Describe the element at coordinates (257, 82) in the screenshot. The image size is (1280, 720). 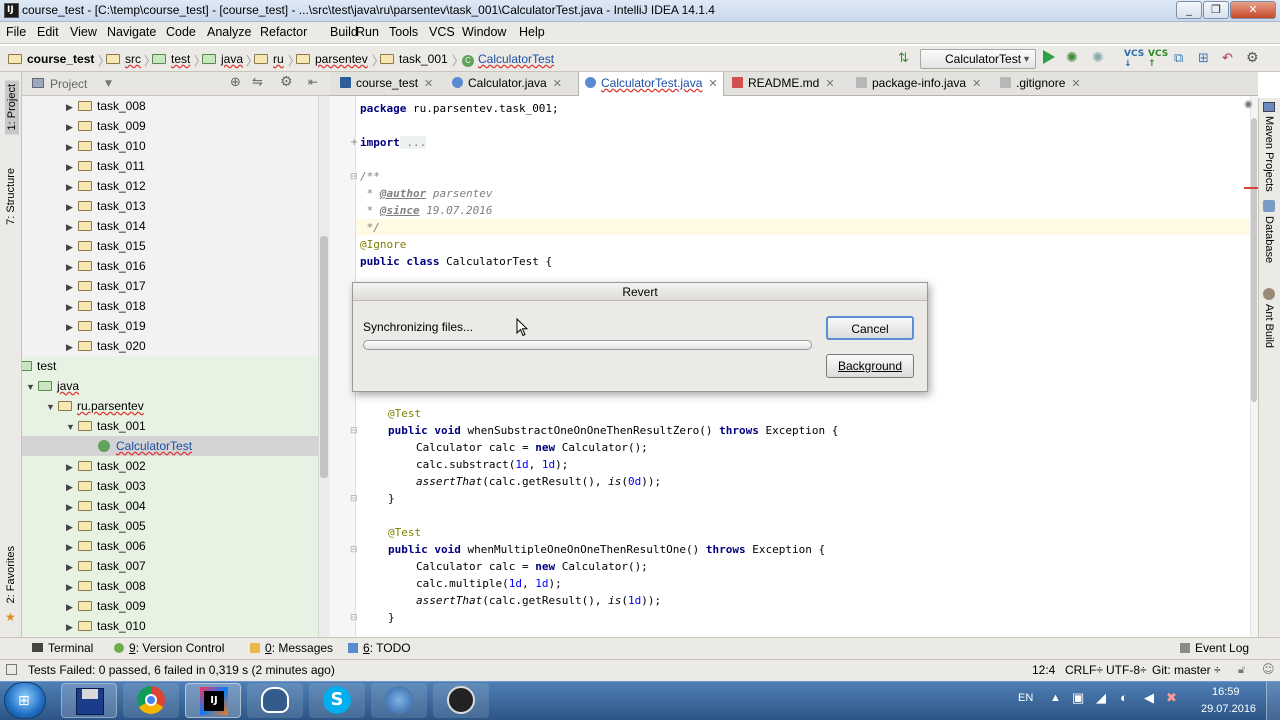
I see `collapse-icon: ⇋` at that location.